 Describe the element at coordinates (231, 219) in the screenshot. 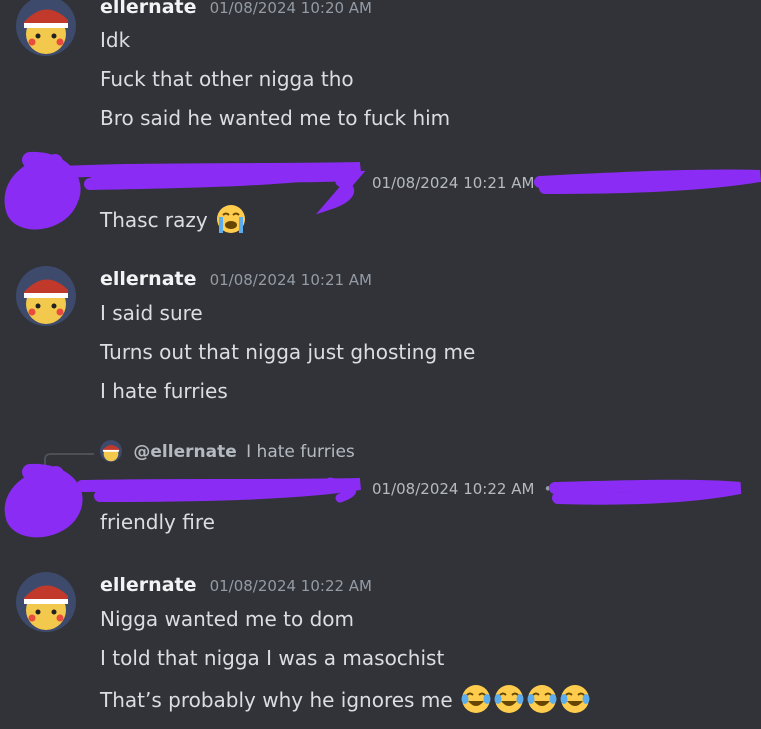

I see `loudly-crying-face-icon` at that location.